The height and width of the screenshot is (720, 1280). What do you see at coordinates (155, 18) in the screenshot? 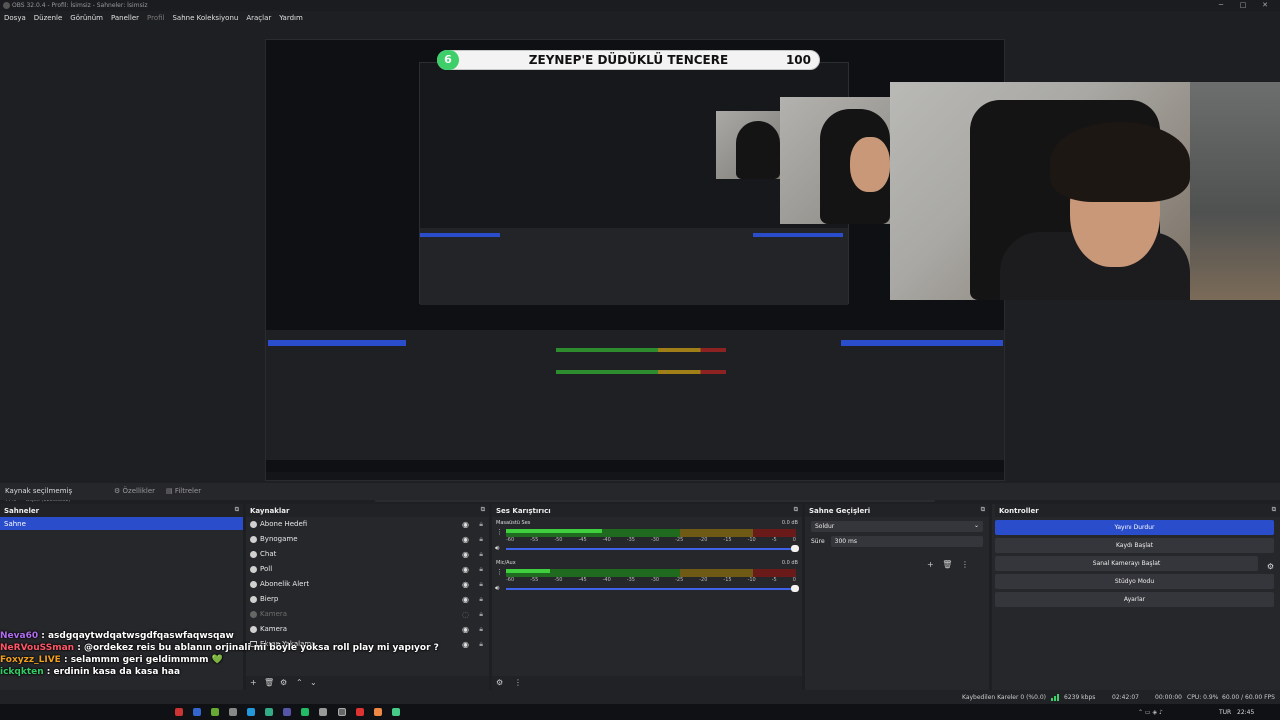
I see `menu-profile: Profil` at bounding box center [155, 18].